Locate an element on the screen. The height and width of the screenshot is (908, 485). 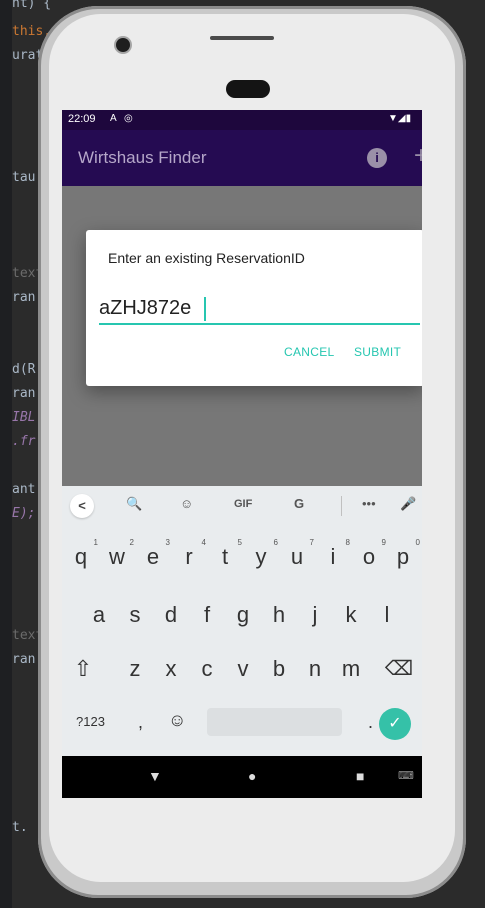
system-navbar: ▼ ● ■ ⌨ is located at coordinates (242, 777).